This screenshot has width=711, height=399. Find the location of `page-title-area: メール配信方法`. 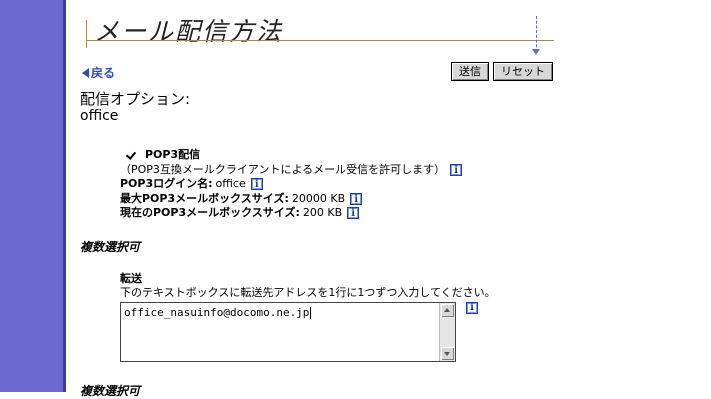

page-title-area: メール配信方法 is located at coordinates (320, 31).